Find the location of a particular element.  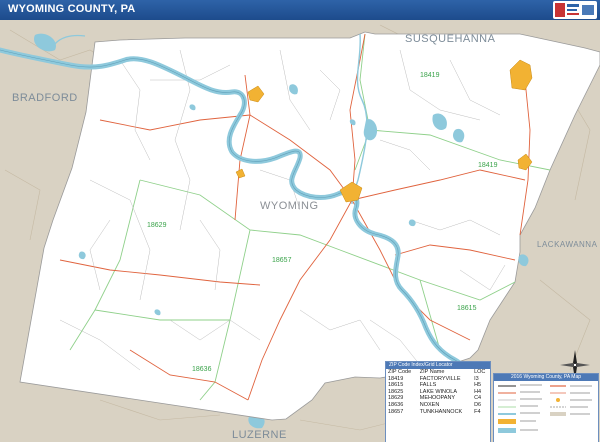

table-row: 18615 FALLS H5 is located at coordinates (438, 385).